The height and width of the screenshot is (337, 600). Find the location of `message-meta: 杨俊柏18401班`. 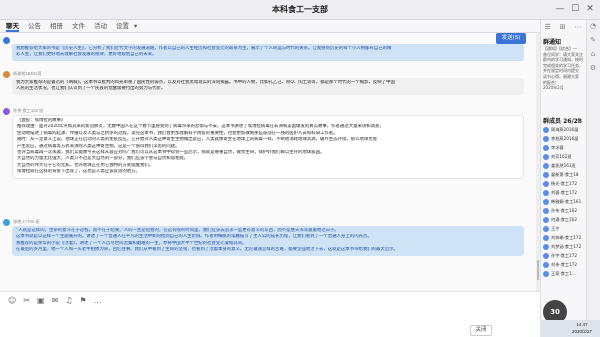

message-meta: 杨俊柏18401班 is located at coordinates (263, 74).